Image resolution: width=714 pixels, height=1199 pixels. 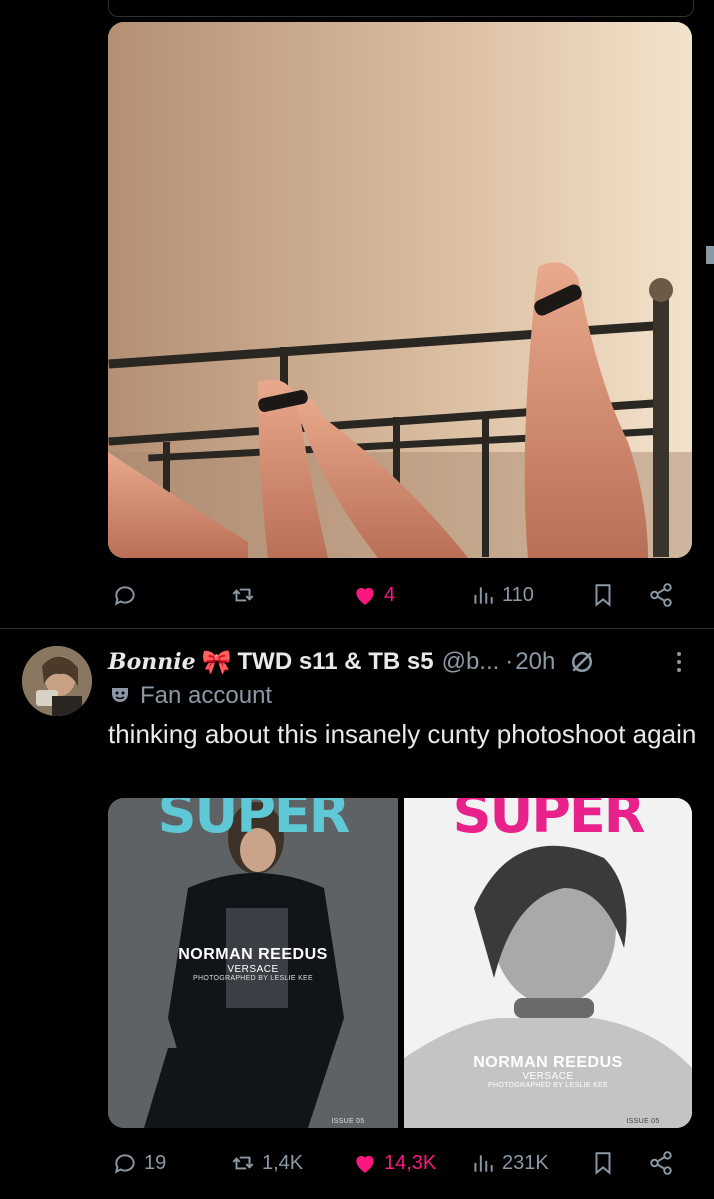 I want to click on mute-icon, so click(x=582, y=662).